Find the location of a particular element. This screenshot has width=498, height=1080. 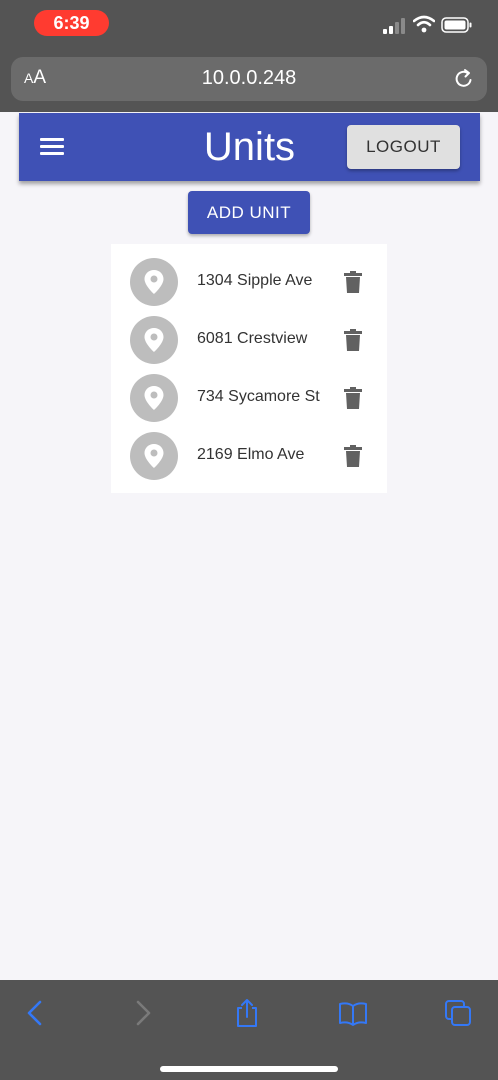

browser-top-bar: AA 10.0.0.248 is located at coordinates (249, 81).